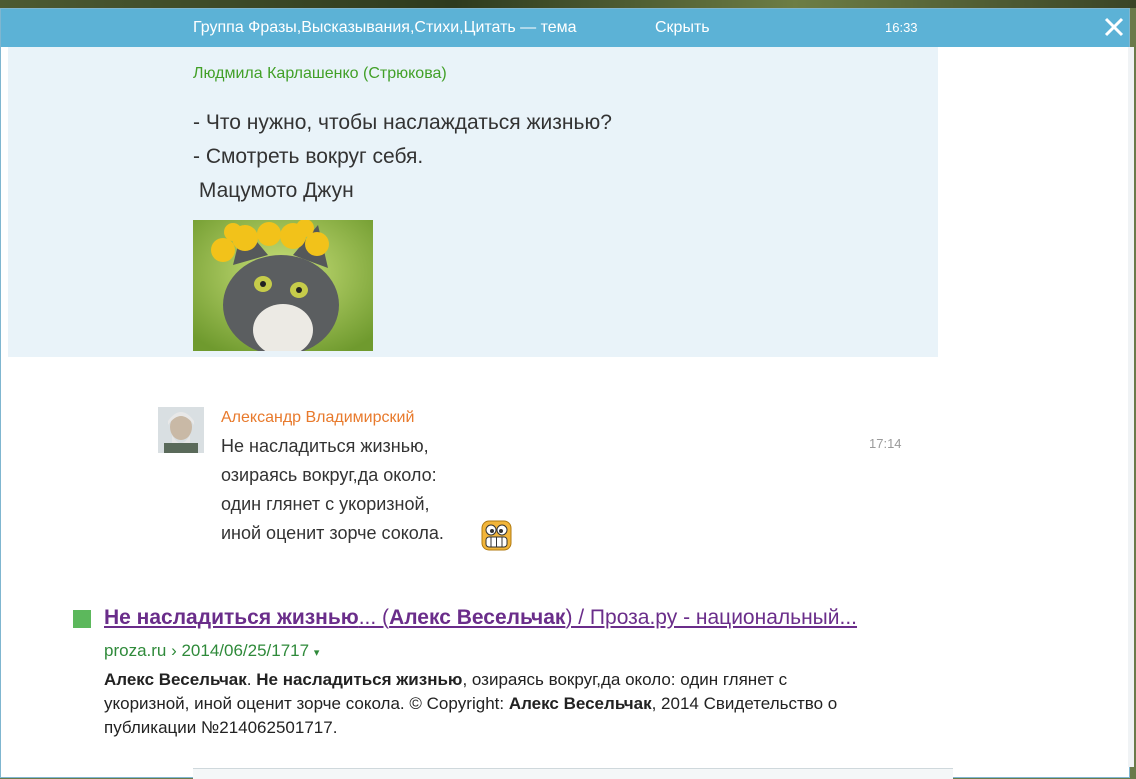 The image size is (1136, 779). I want to click on reply-input-bar, so click(573, 773).